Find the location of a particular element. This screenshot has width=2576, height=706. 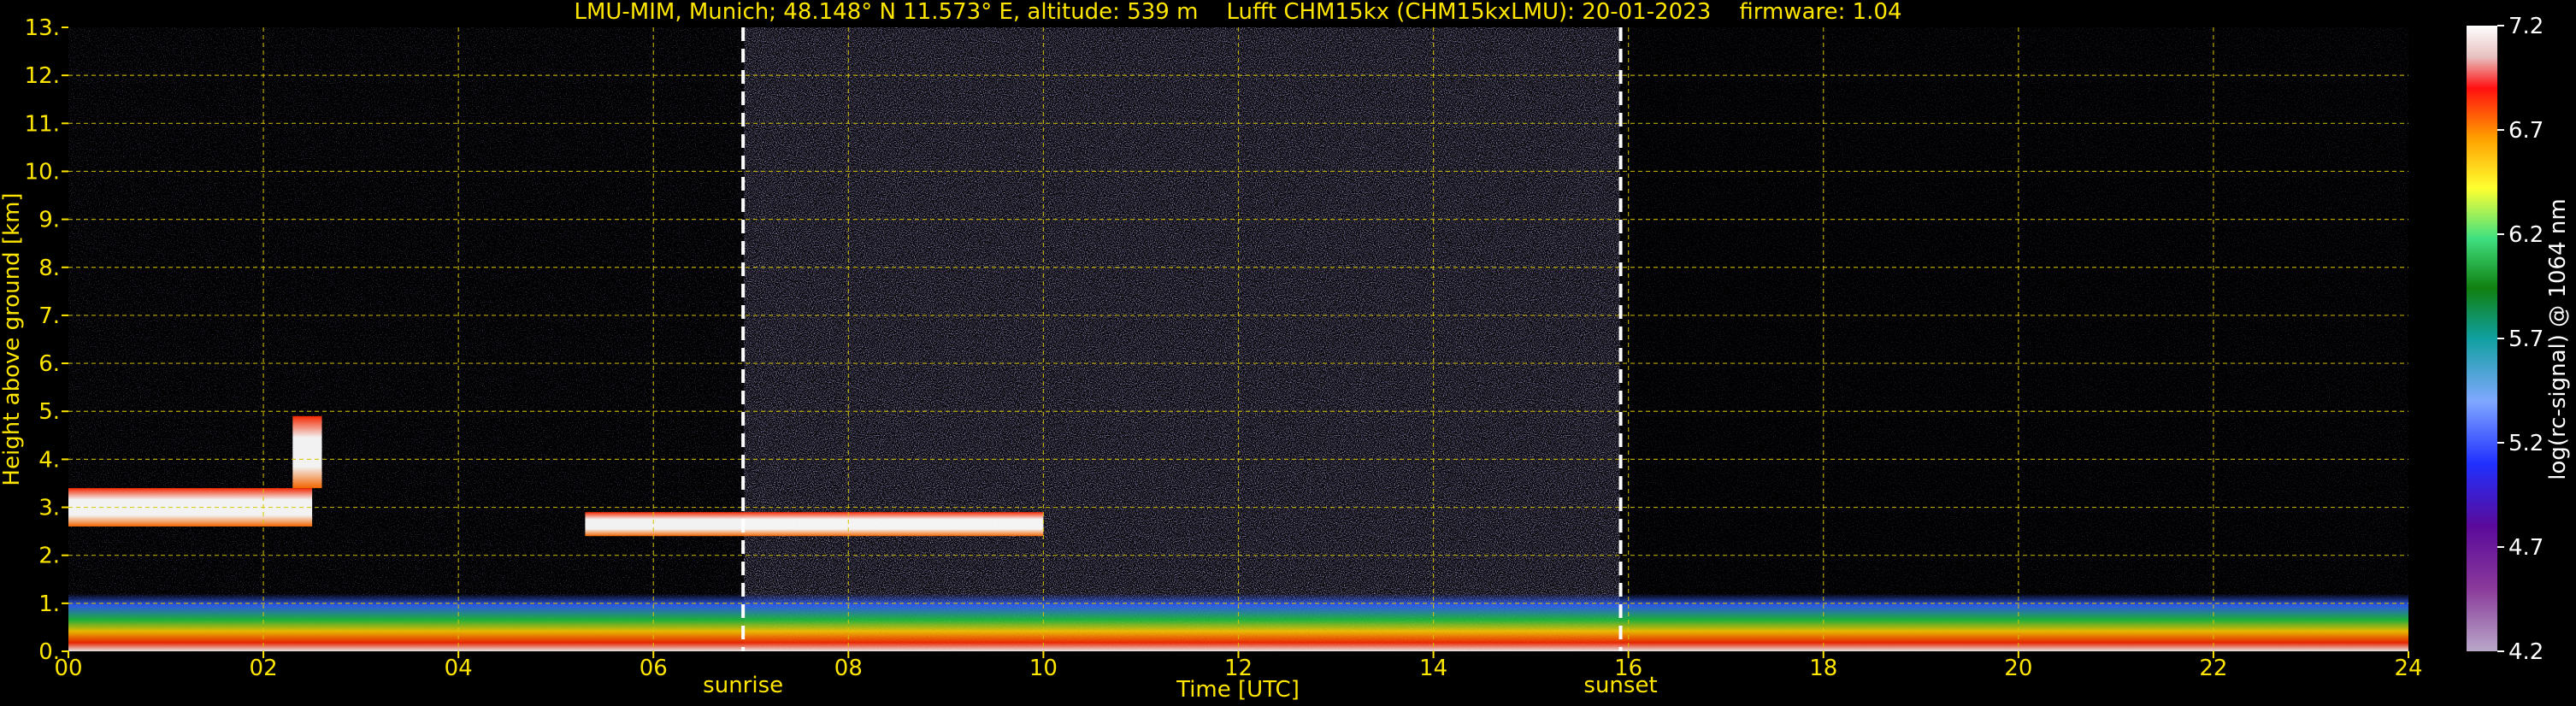

y-tick-label: 13. is located at coordinates (42, 28).